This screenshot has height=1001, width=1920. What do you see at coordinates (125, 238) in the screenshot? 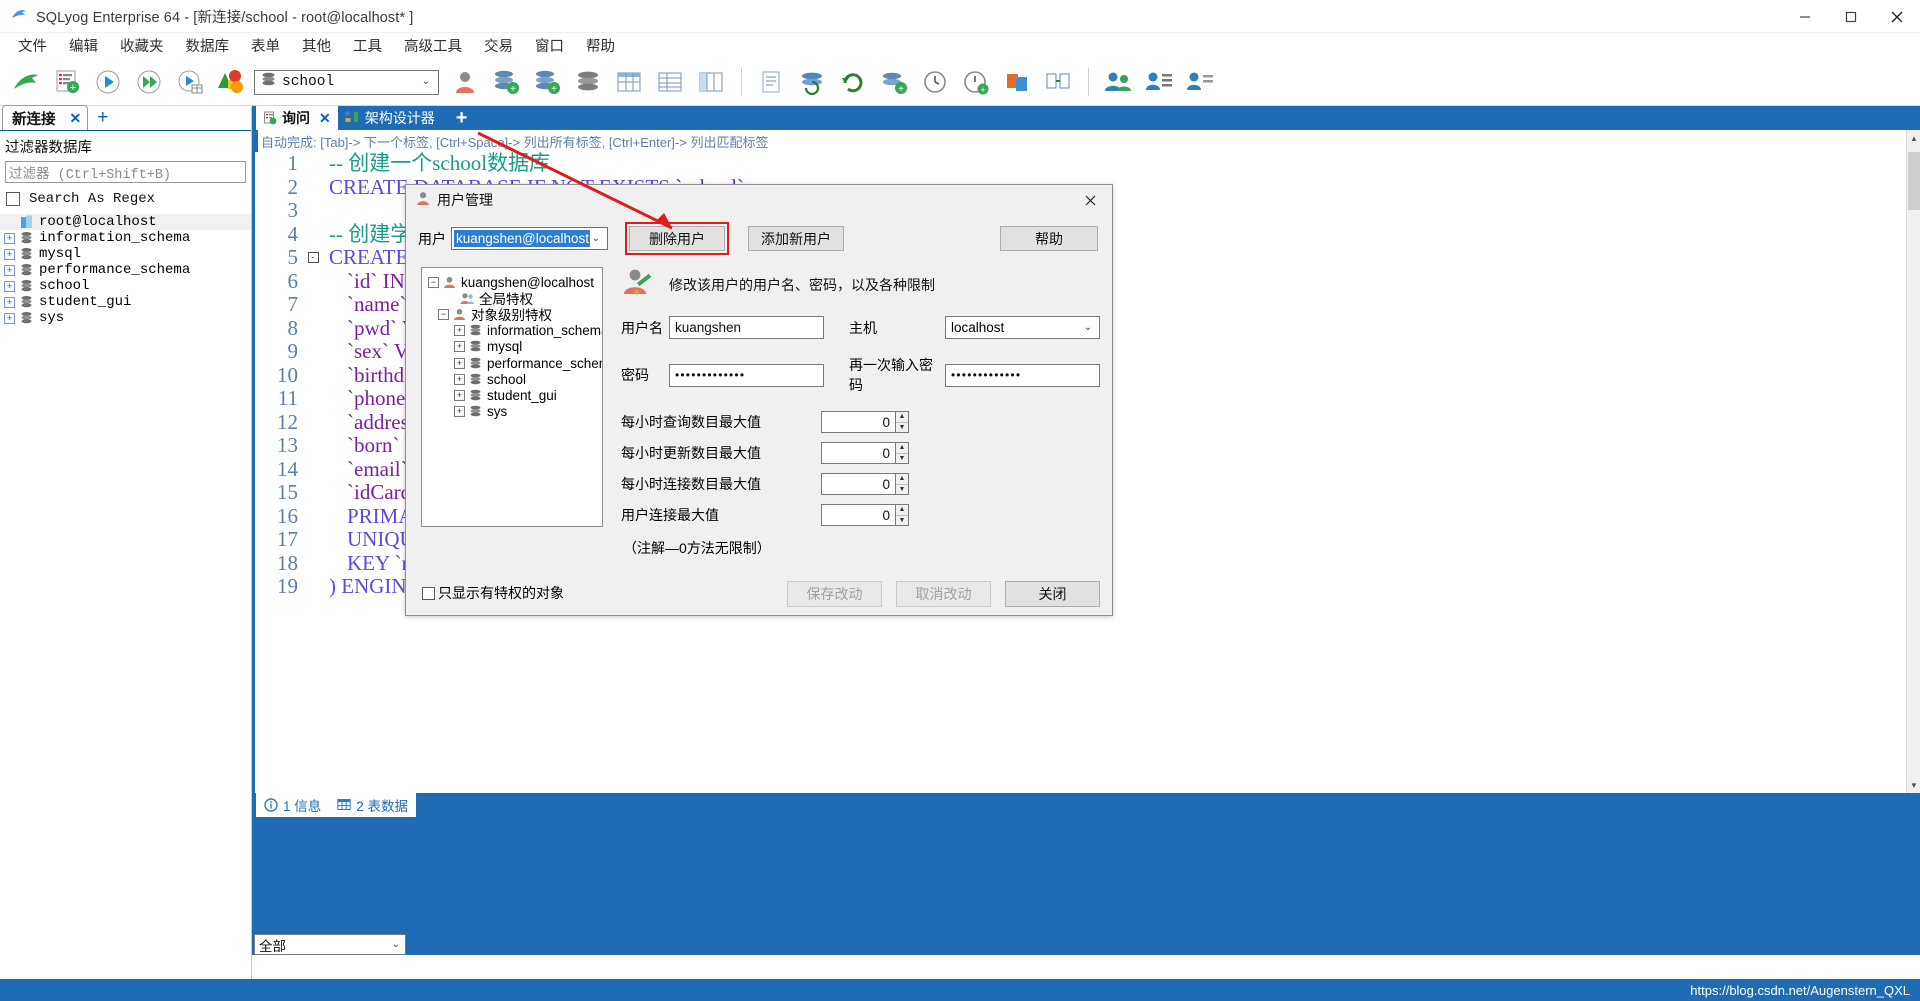
I see `tree-node-database: + information_schema` at bounding box center [125, 238].